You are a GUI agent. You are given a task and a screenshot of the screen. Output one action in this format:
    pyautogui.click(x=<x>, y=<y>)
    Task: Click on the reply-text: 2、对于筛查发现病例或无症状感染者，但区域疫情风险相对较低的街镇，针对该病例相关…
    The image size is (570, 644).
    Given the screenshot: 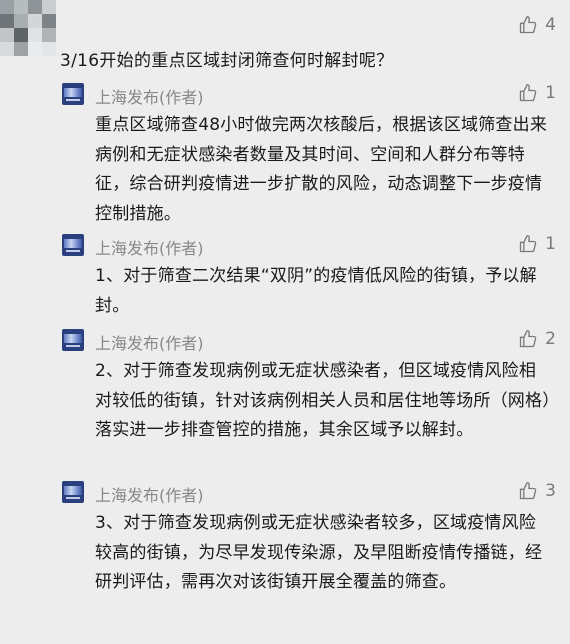 What is the action you would take?
    pyautogui.click(x=323, y=400)
    